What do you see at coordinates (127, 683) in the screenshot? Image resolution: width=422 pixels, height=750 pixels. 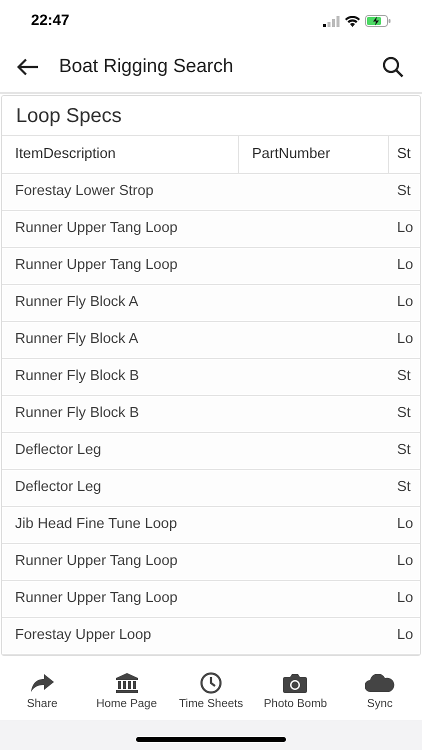 I see `home-icon` at bounding box center [127, 683].